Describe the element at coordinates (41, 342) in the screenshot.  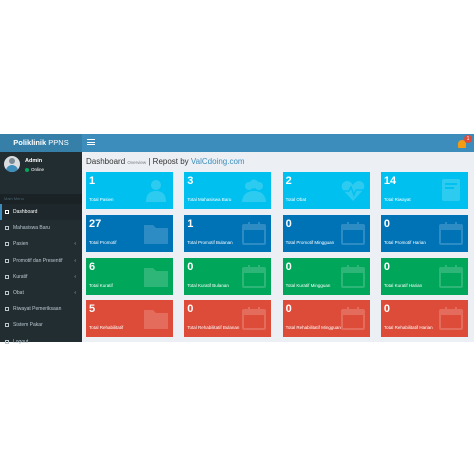
I see `sidebar-item-logout: Logout` at that location.